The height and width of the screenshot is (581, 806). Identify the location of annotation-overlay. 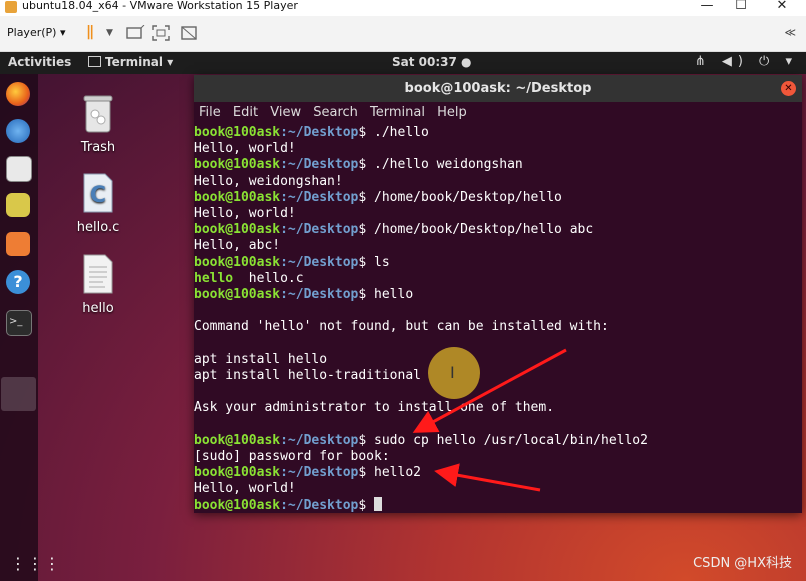
(489, 420).